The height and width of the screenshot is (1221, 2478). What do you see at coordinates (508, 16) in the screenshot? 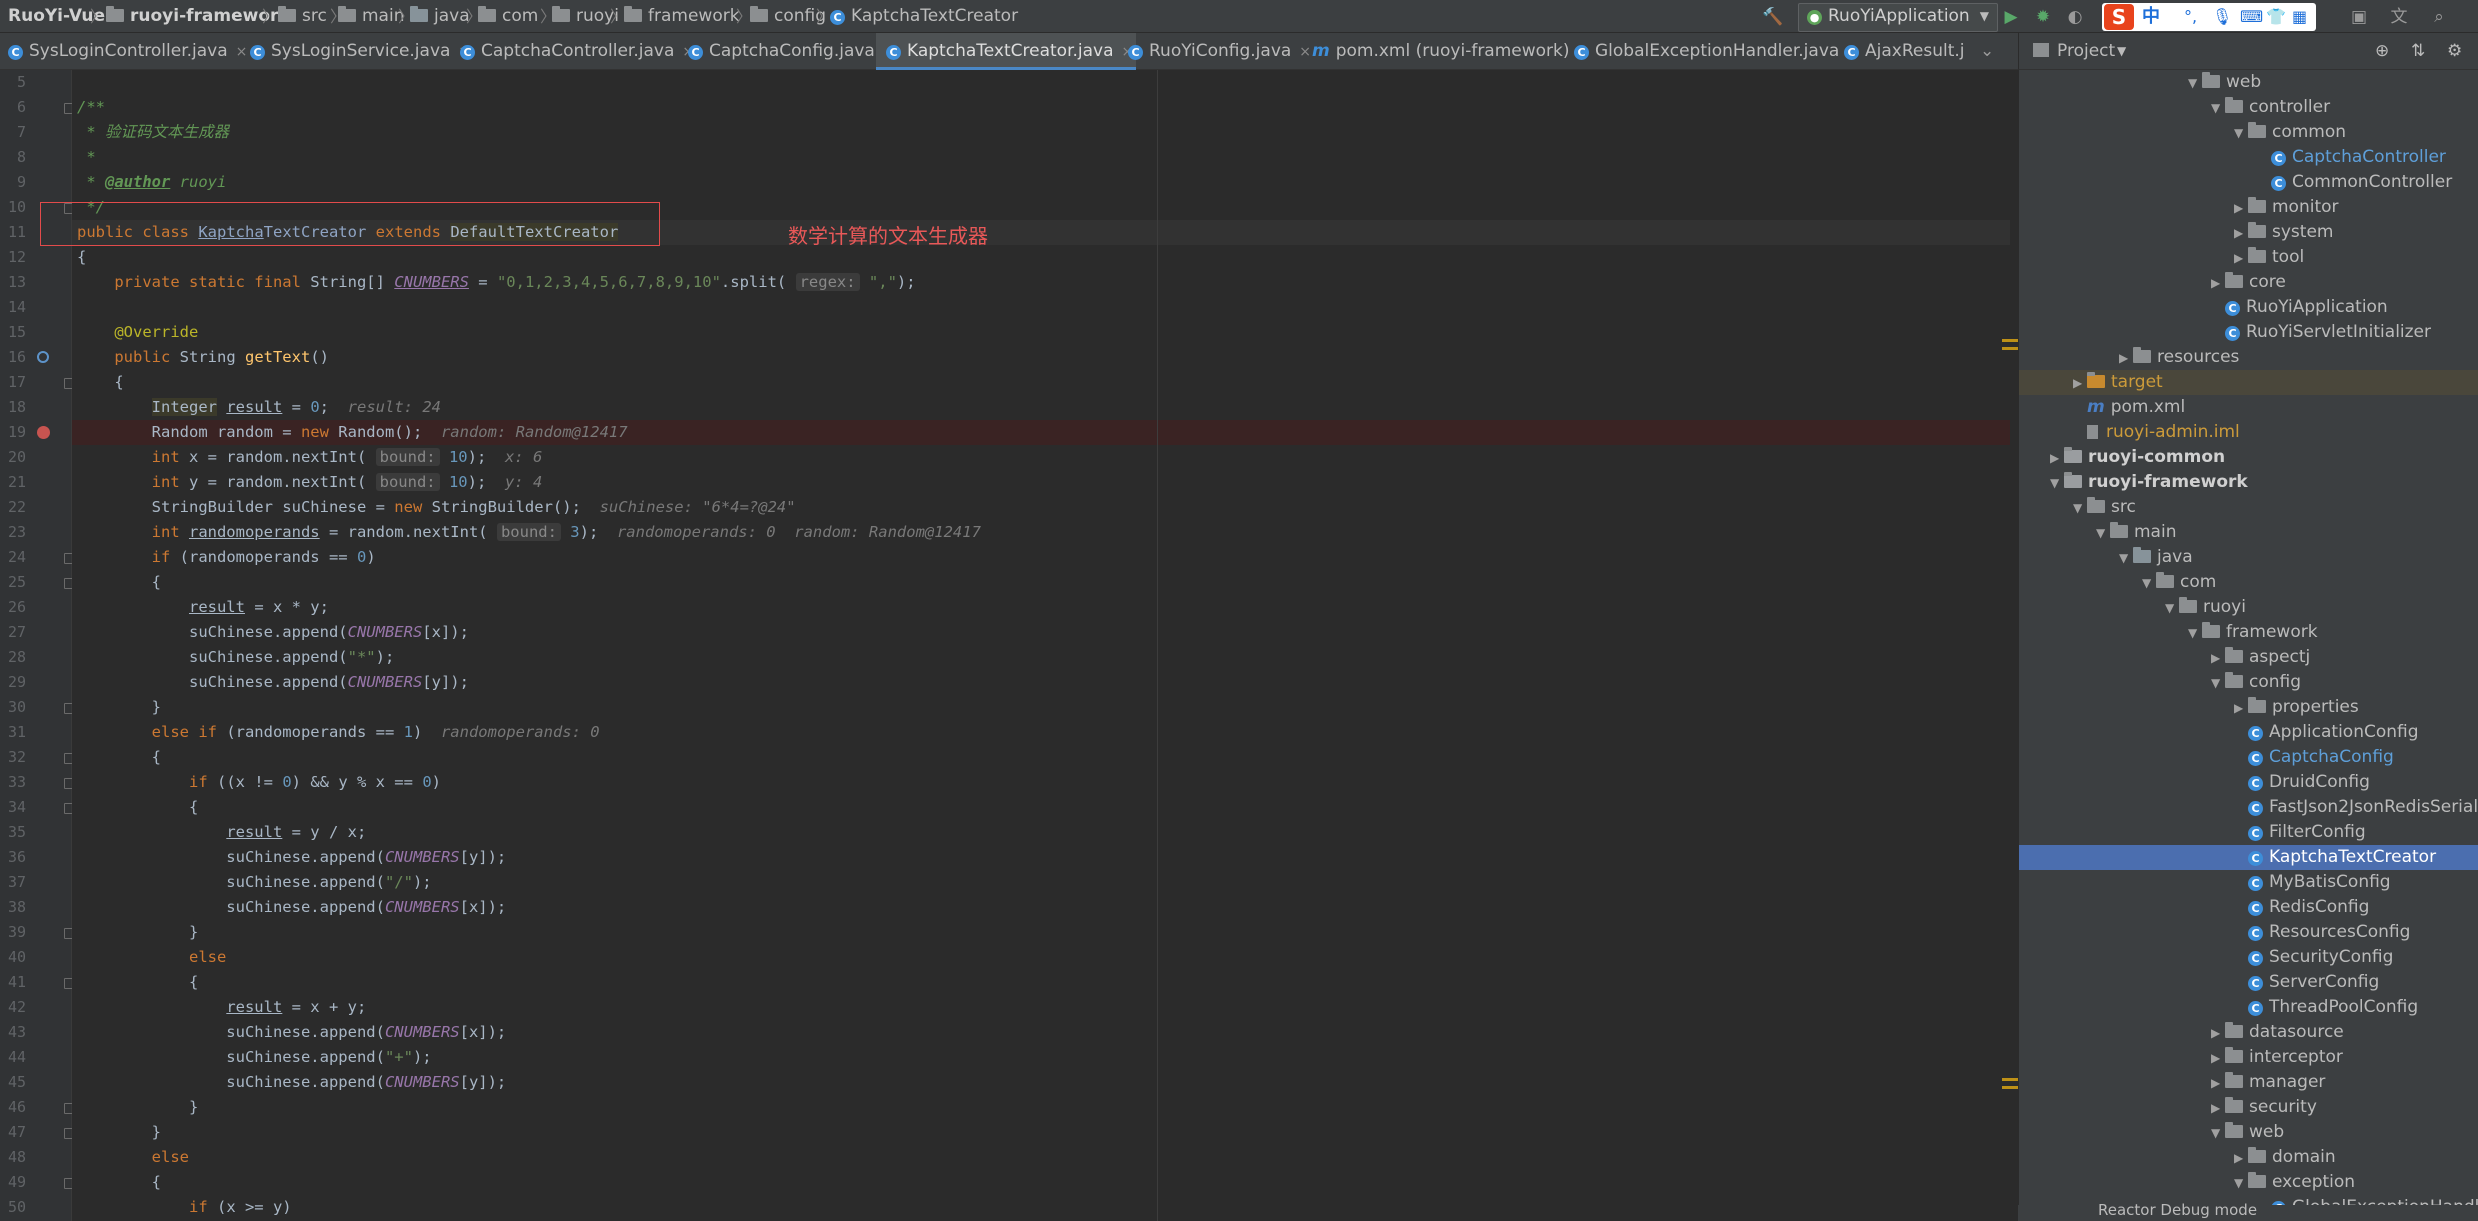
I see `breadcrumb-com: com` at bounding box center [508, 16].